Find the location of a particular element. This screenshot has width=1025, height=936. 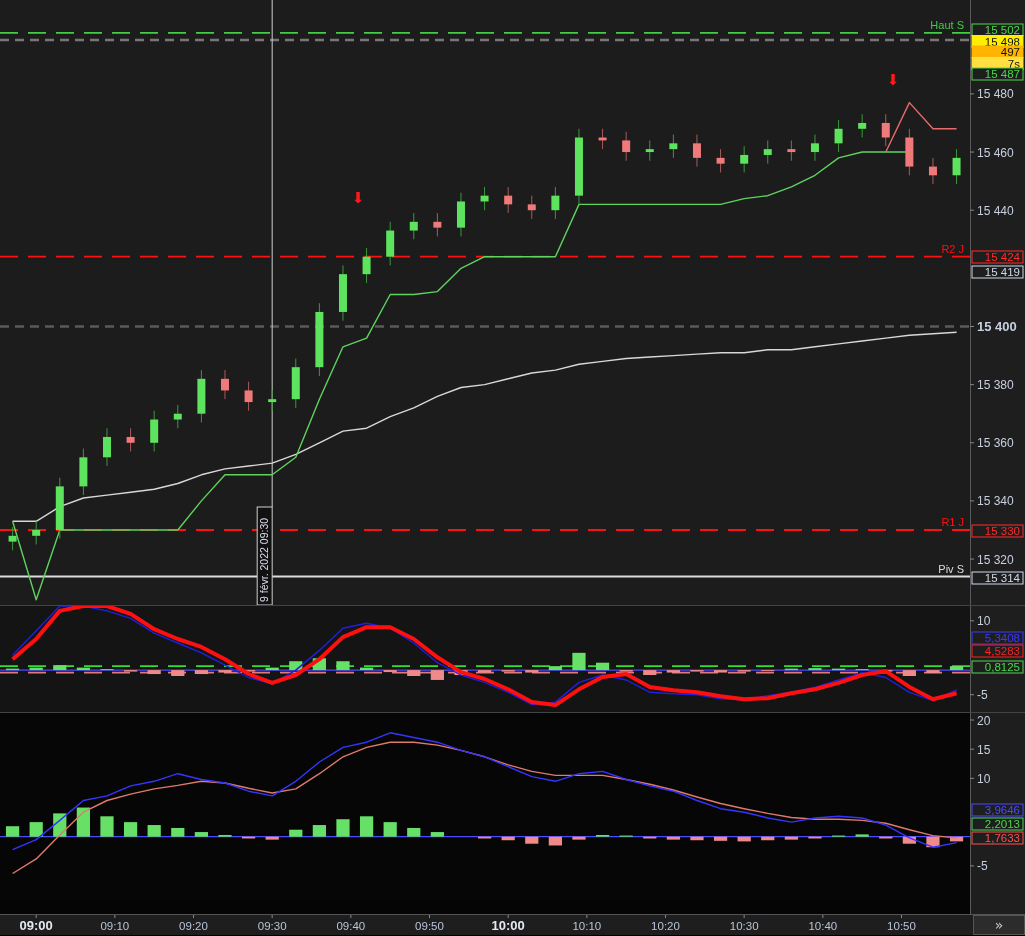

price-tag: 15 330 is located at coordinates (997, 531).